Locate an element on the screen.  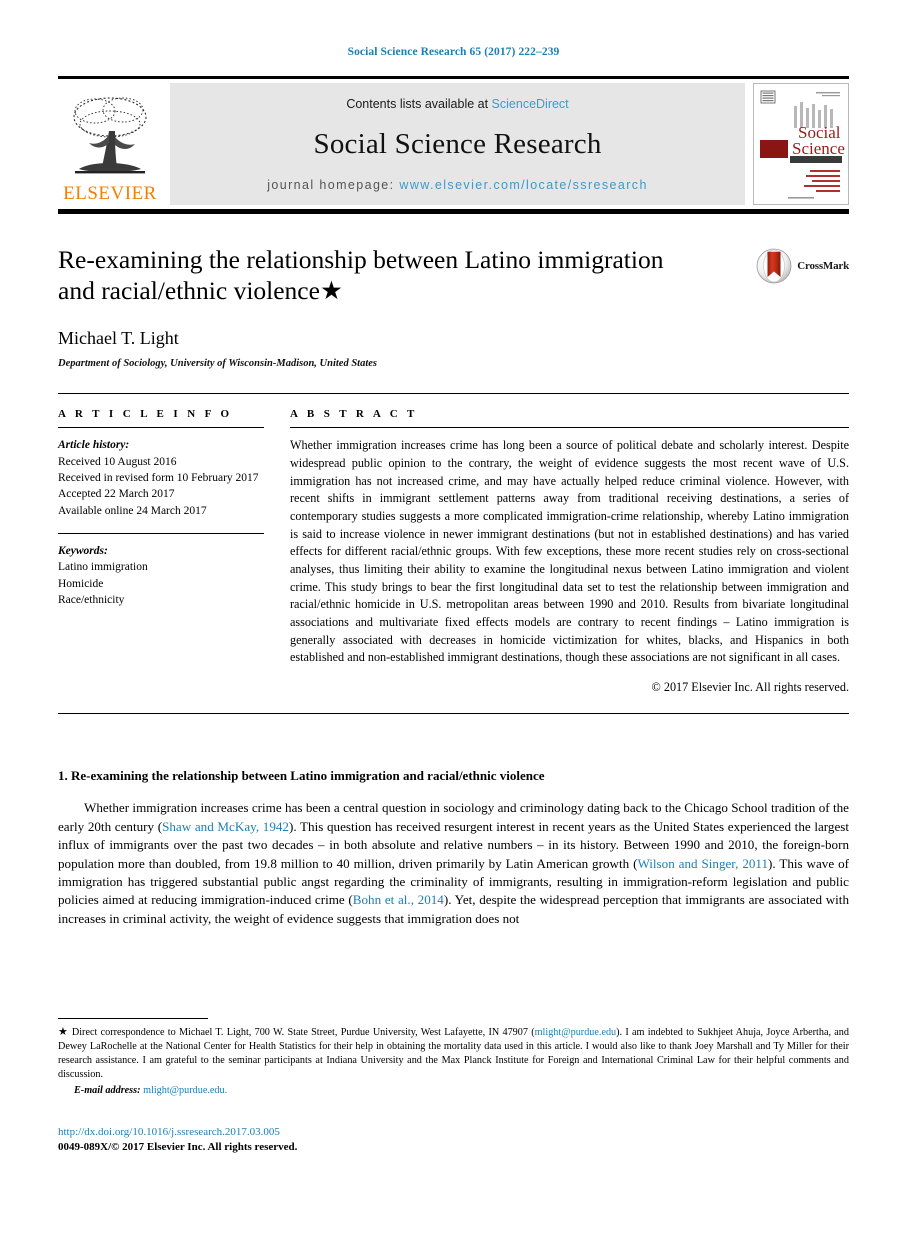
crossmark-label: CrossMark is located at coordinates (823, 266).